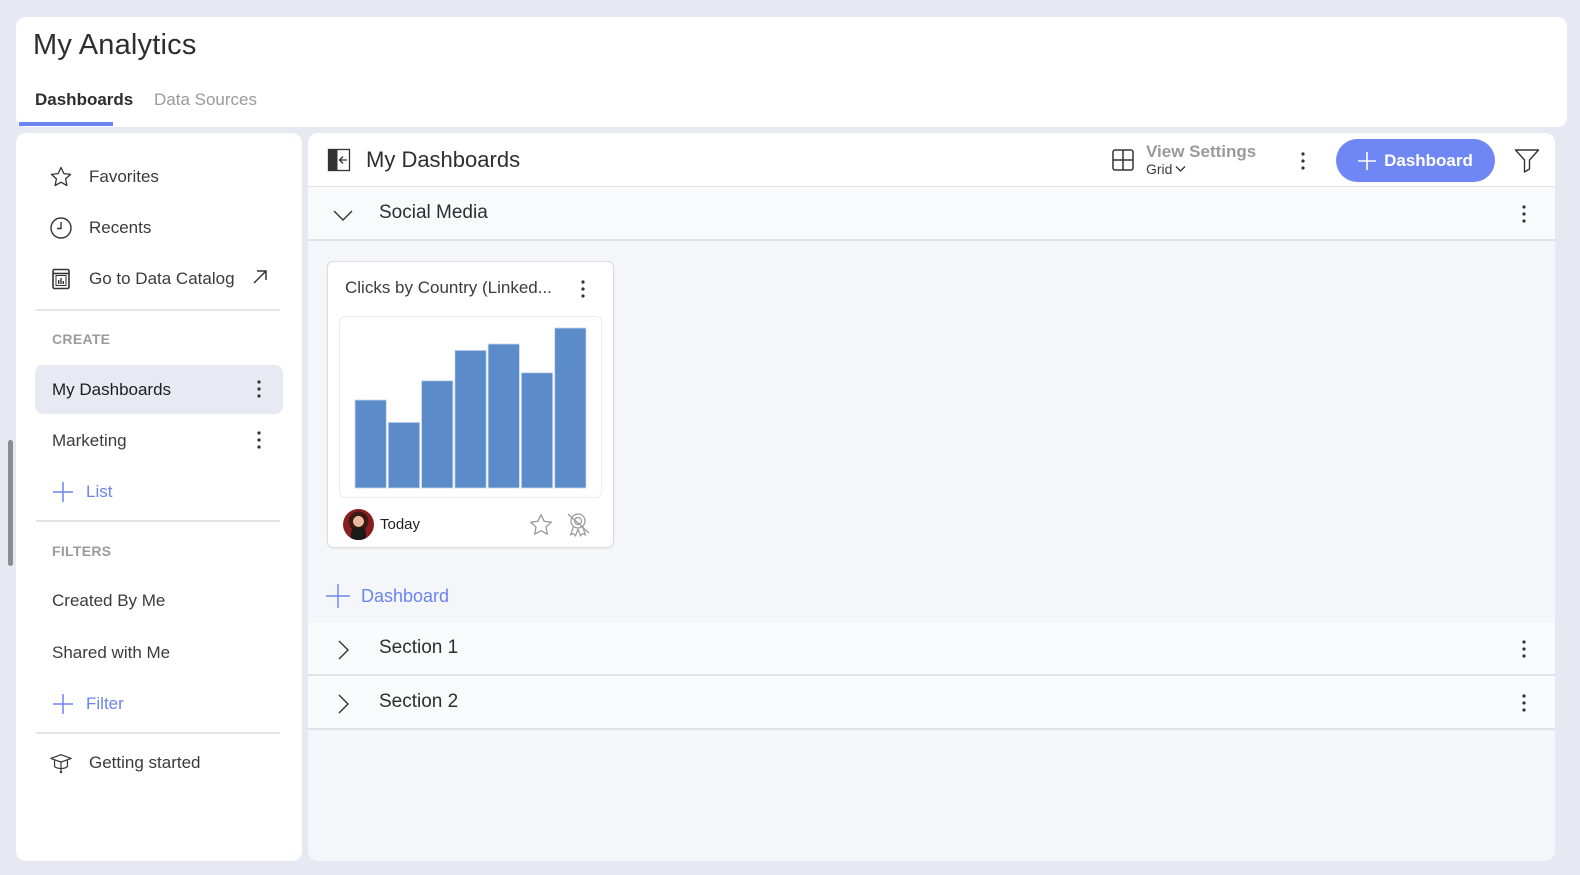 Image resolution: width=1580 pixels, height=875 pixels. Describe the element at coordinates (419, 647) in the screenshot. I see `section-title: Section 1` at that location.